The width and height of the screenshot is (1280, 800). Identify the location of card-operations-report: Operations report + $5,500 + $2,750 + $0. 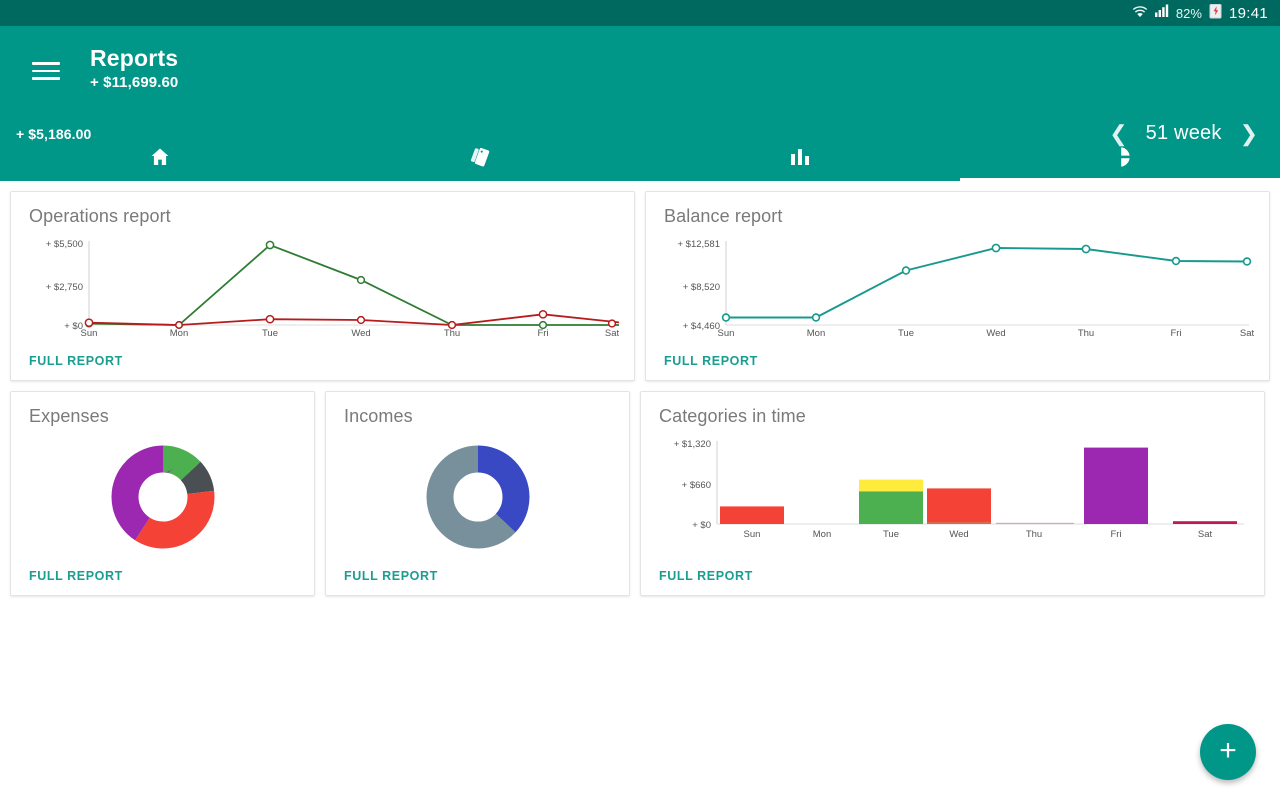
(322, 286).